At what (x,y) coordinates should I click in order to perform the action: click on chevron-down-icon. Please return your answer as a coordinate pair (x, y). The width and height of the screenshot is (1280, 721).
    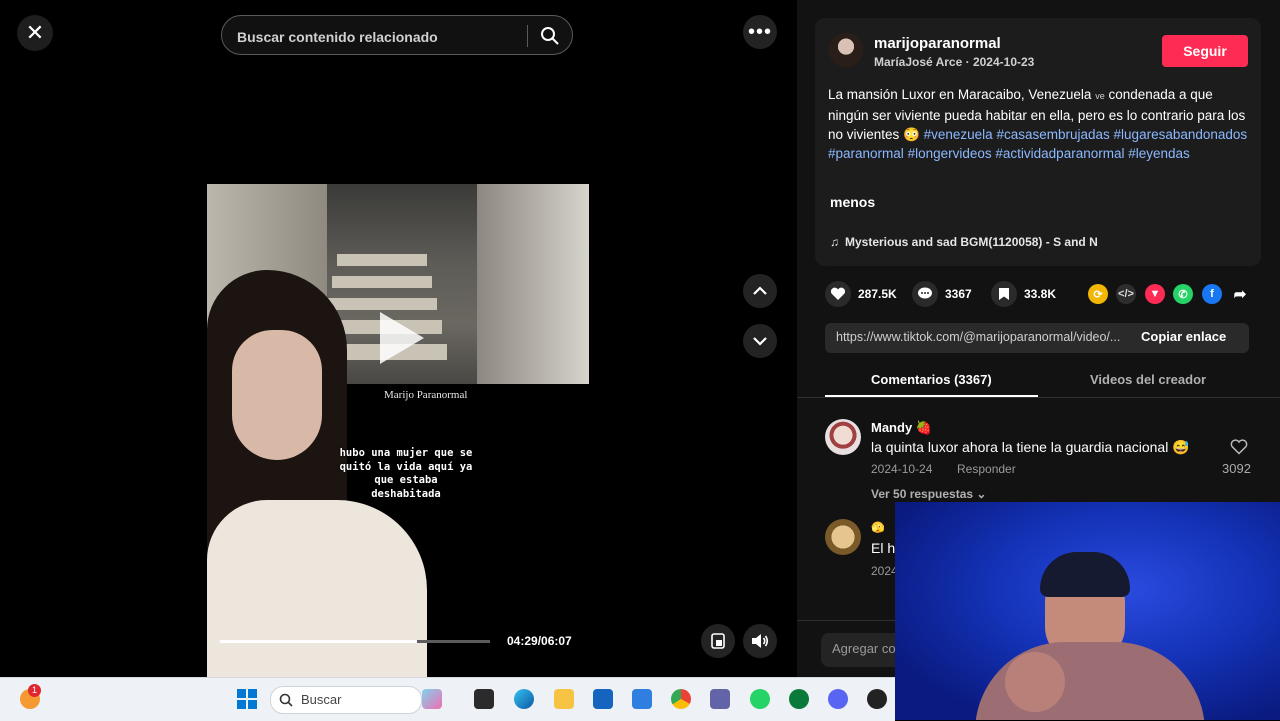
    Looking at the image, I should click on (760, 341).